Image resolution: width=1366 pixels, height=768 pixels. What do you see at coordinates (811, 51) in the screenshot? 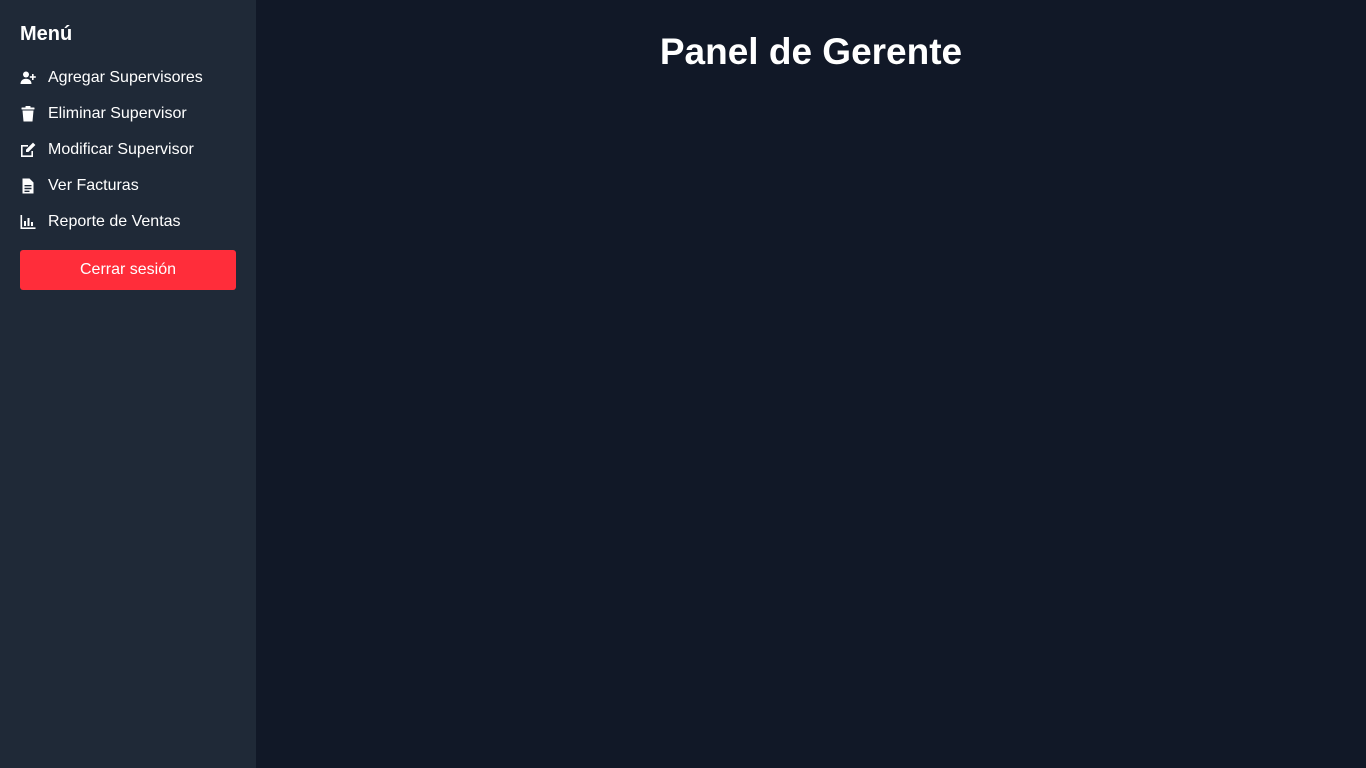
I see `page-title: Panel de Gerente` at bounding box center [811, 51].